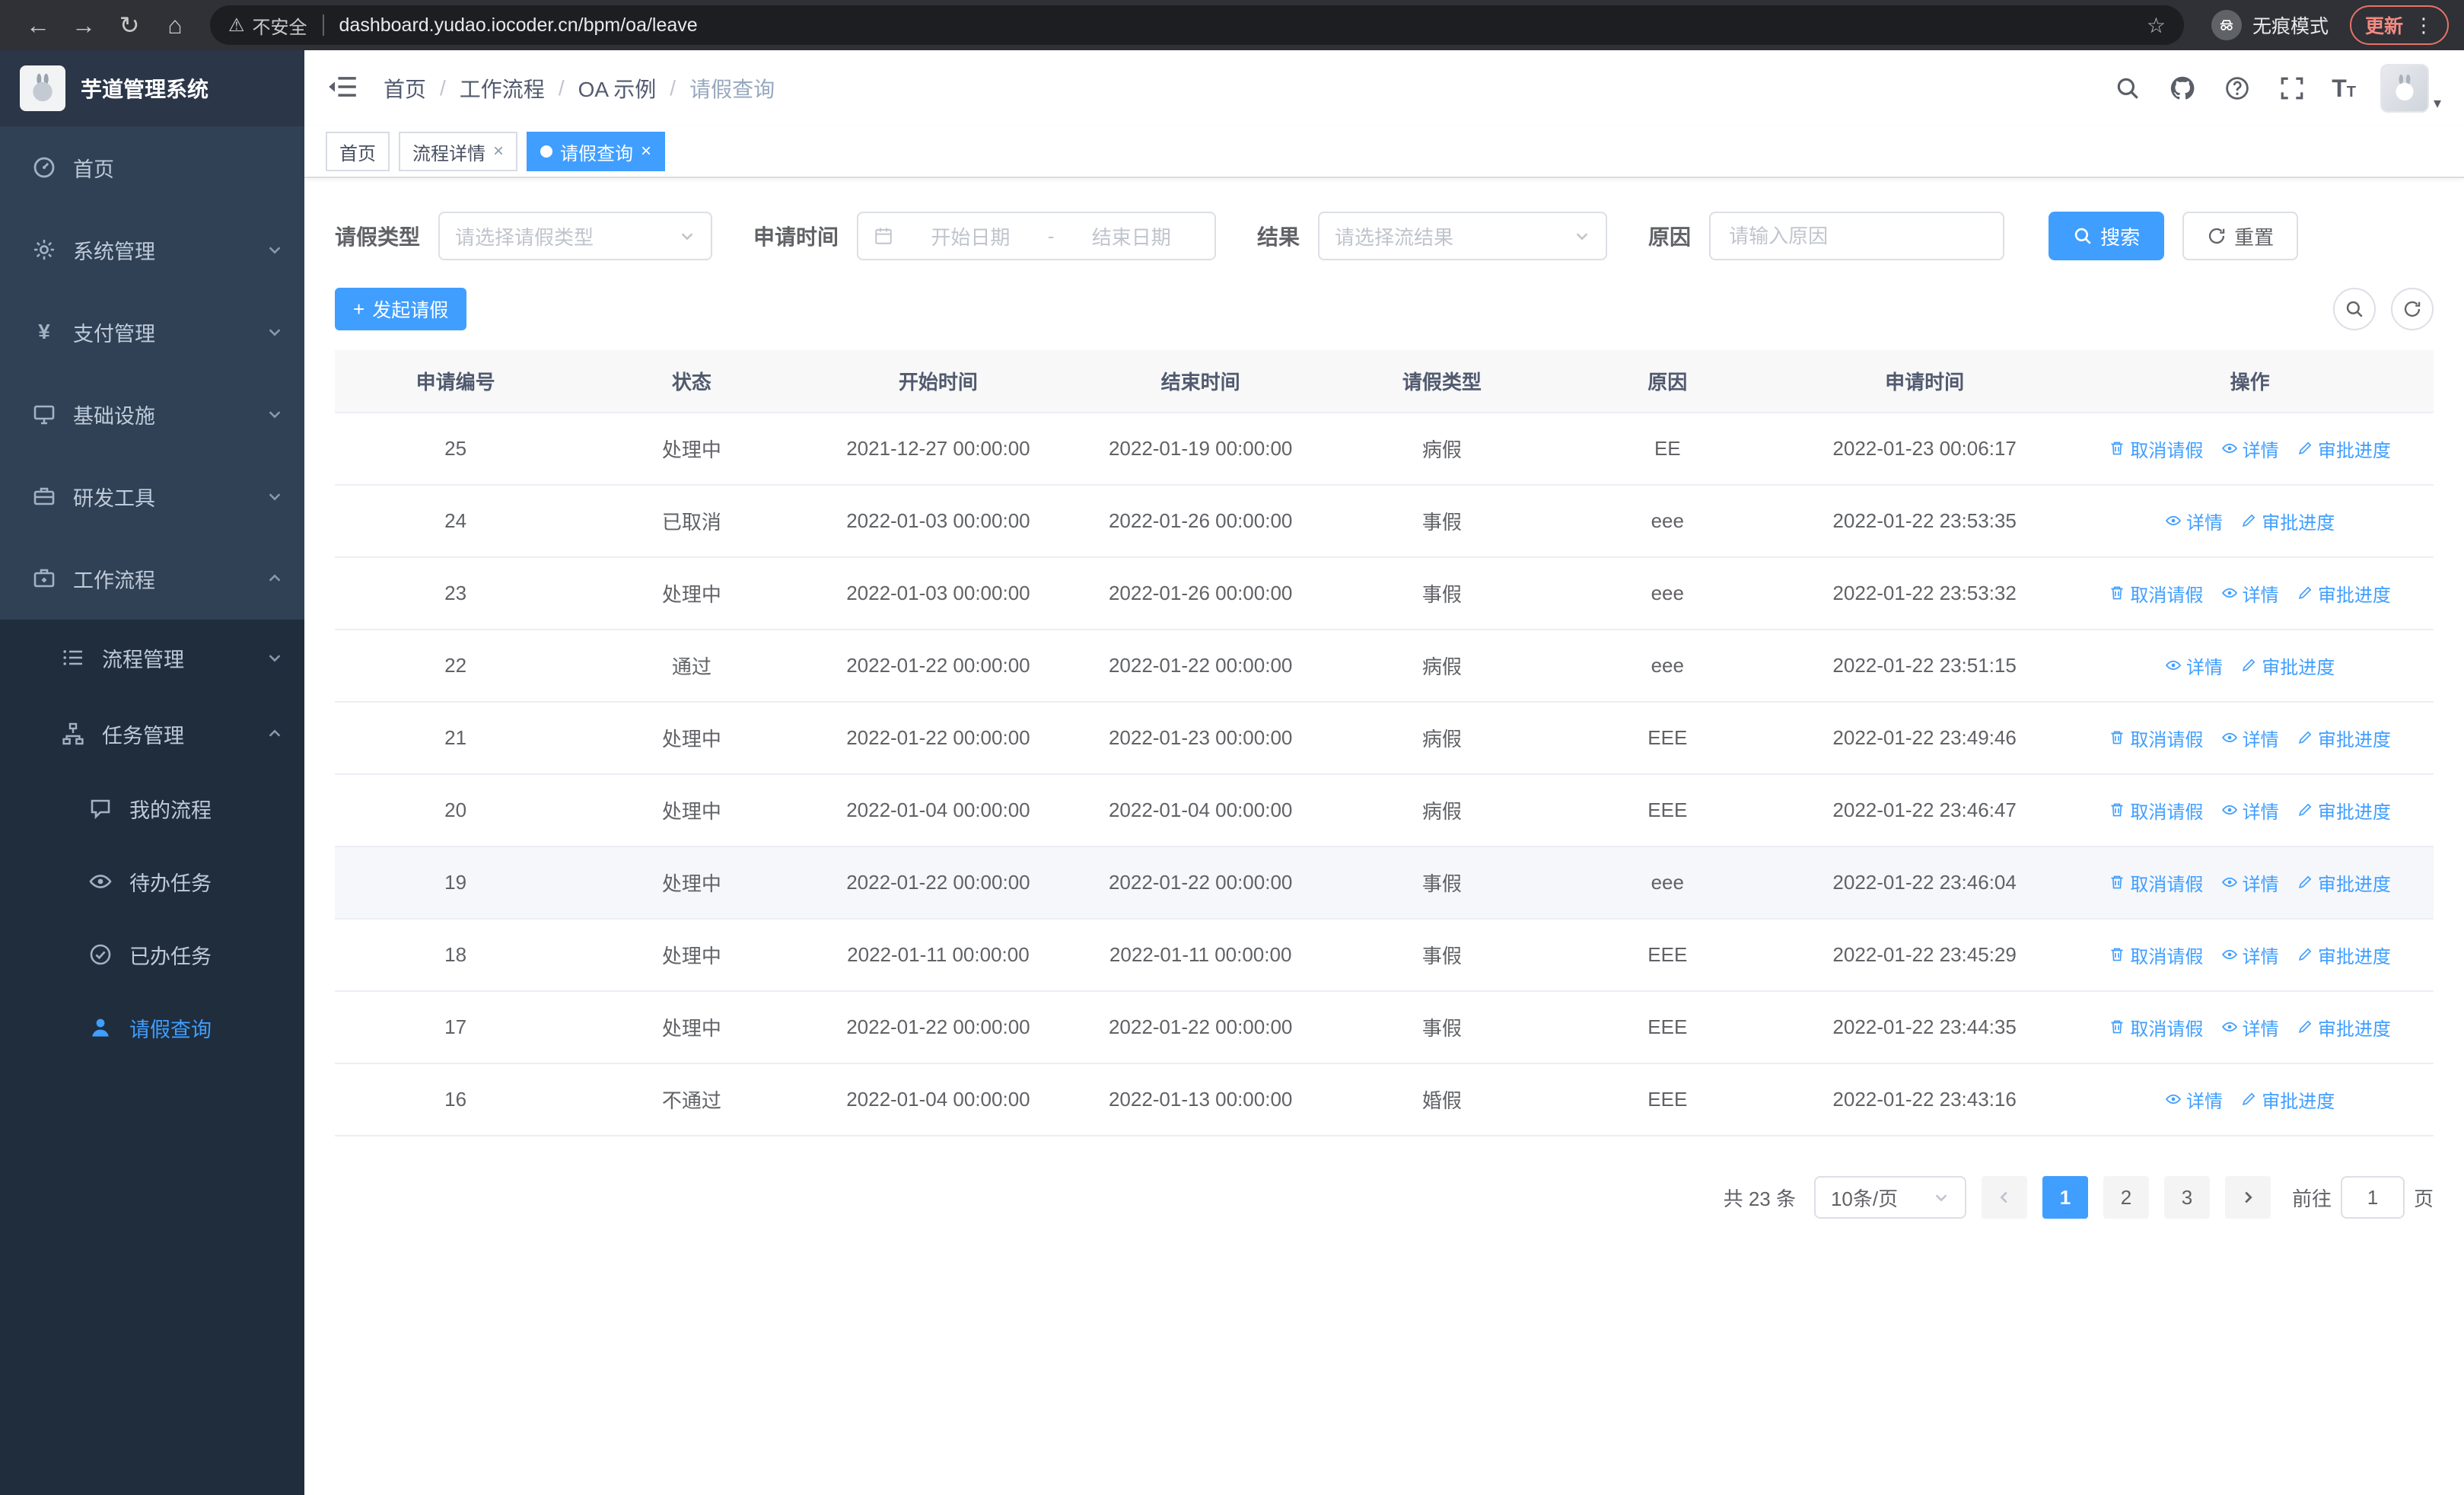  I want to click on forward-icon: →, so click(84, 25).